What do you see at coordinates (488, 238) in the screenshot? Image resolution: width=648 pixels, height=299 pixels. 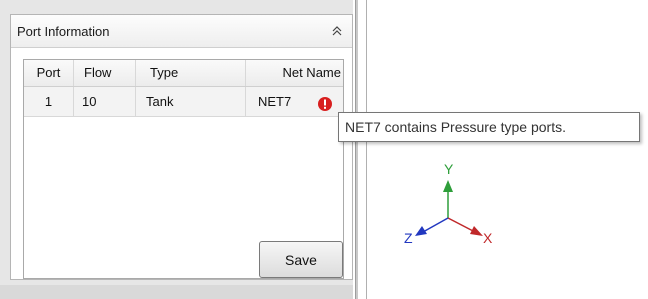 I see `x-axis-label: X` at bounding box center [488, 238].